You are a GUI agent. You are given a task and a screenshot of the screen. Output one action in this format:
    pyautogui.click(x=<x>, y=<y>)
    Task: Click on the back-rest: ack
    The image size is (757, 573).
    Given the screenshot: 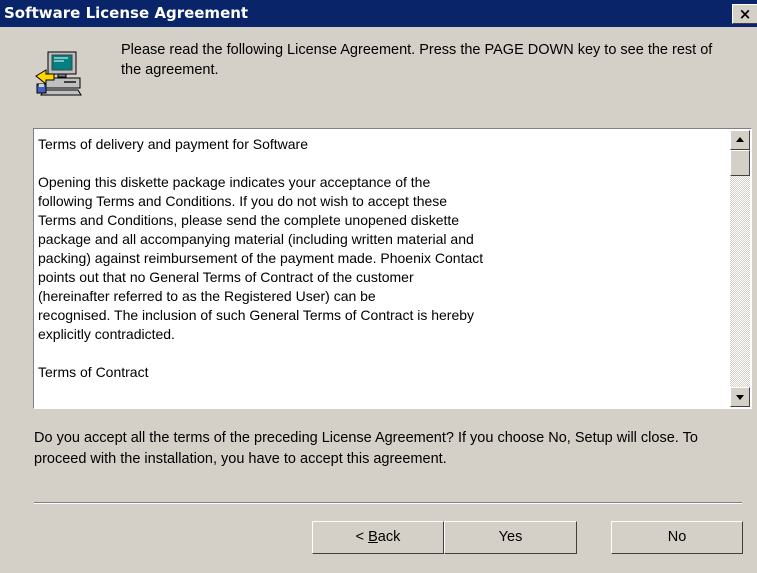 What is the action you would take?
    pyautogui.click(x=389, y=537)
    